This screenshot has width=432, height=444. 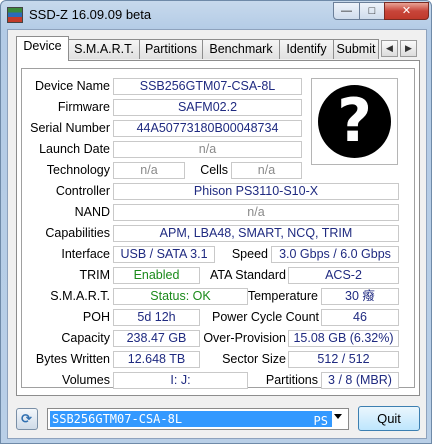 I want to click on capacity-label: Capacity, so click(x=85, y=338).